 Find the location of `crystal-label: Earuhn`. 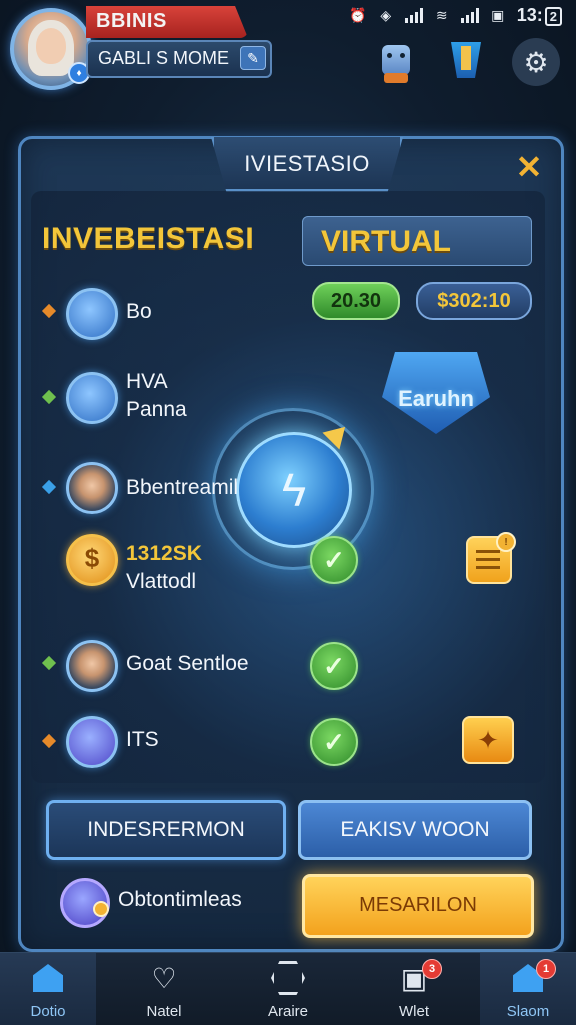

crystal-label: Earuhn is located at coordinates (436, 398).